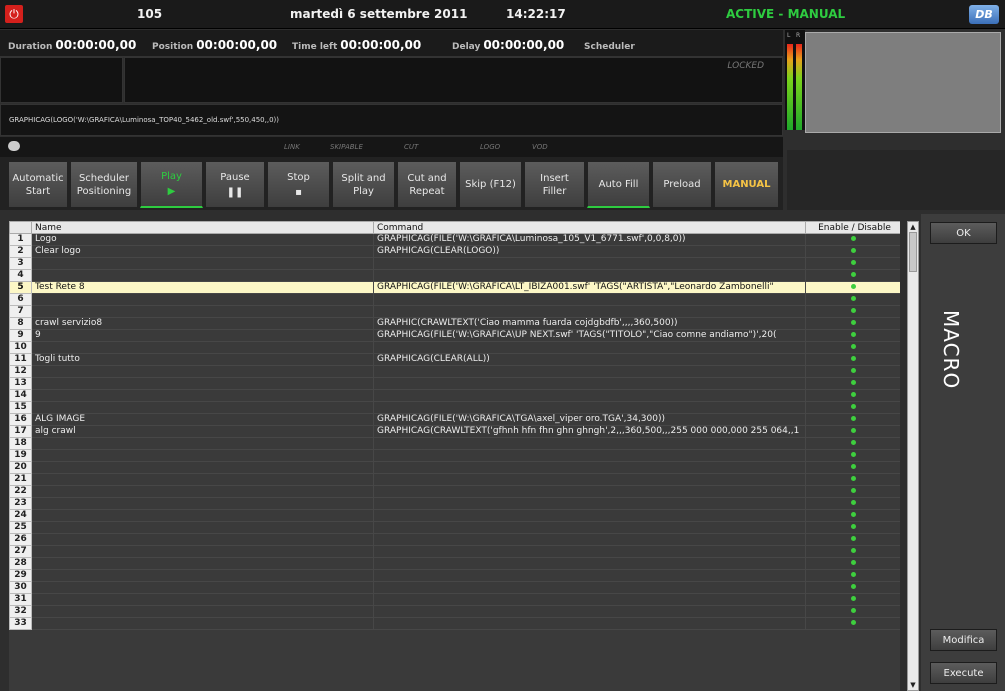 The width and height of the screenshot is (1005, 691). I want to click on scroll-down-icon: ▼, so click(913, 685).